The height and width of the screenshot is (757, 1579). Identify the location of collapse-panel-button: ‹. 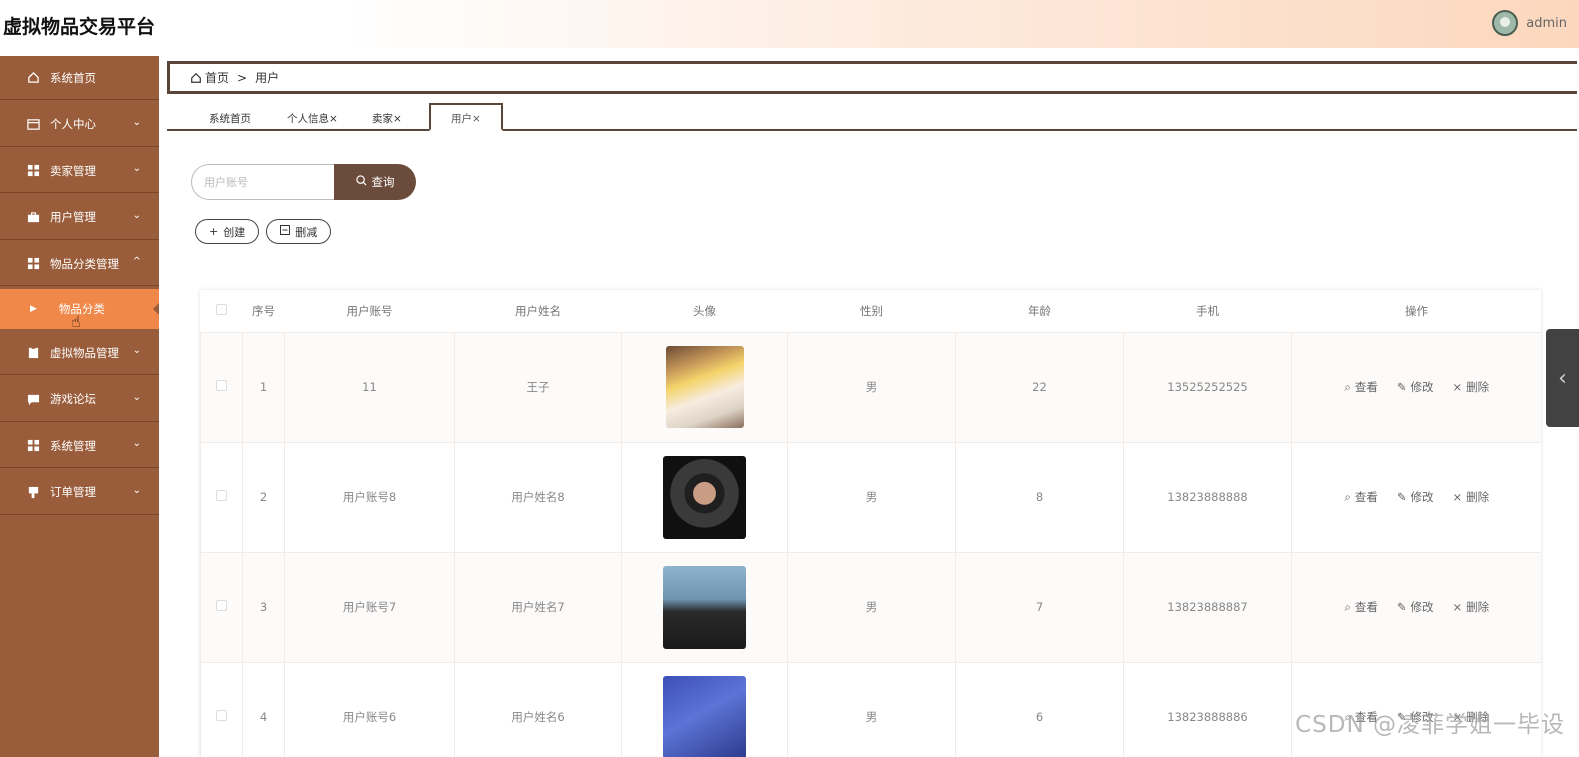
(1562, 378).